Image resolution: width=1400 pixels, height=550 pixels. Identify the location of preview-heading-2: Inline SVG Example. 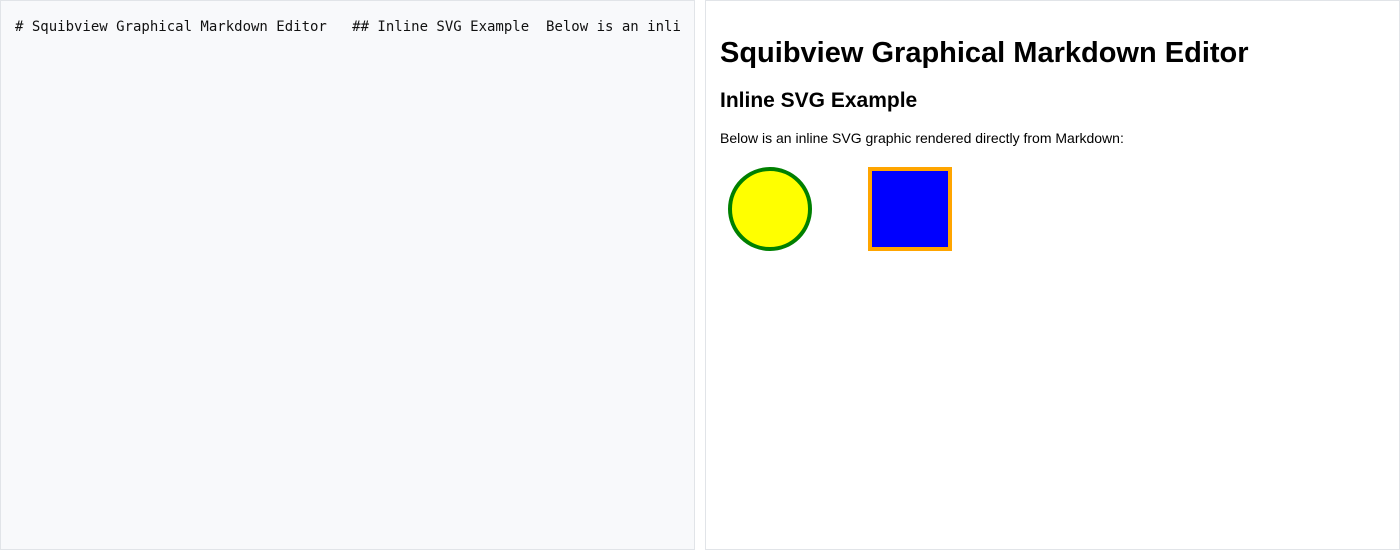
(819, 100).